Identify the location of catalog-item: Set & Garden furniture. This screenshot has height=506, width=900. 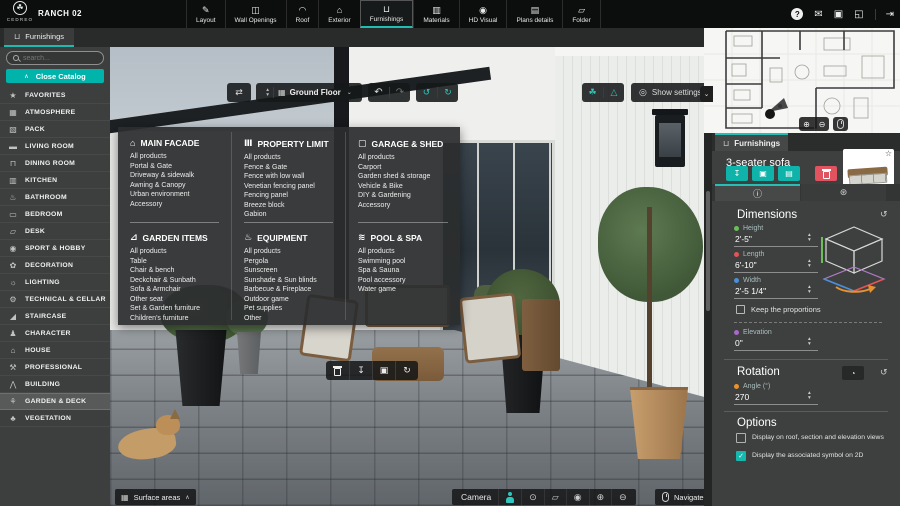
(174, 309).